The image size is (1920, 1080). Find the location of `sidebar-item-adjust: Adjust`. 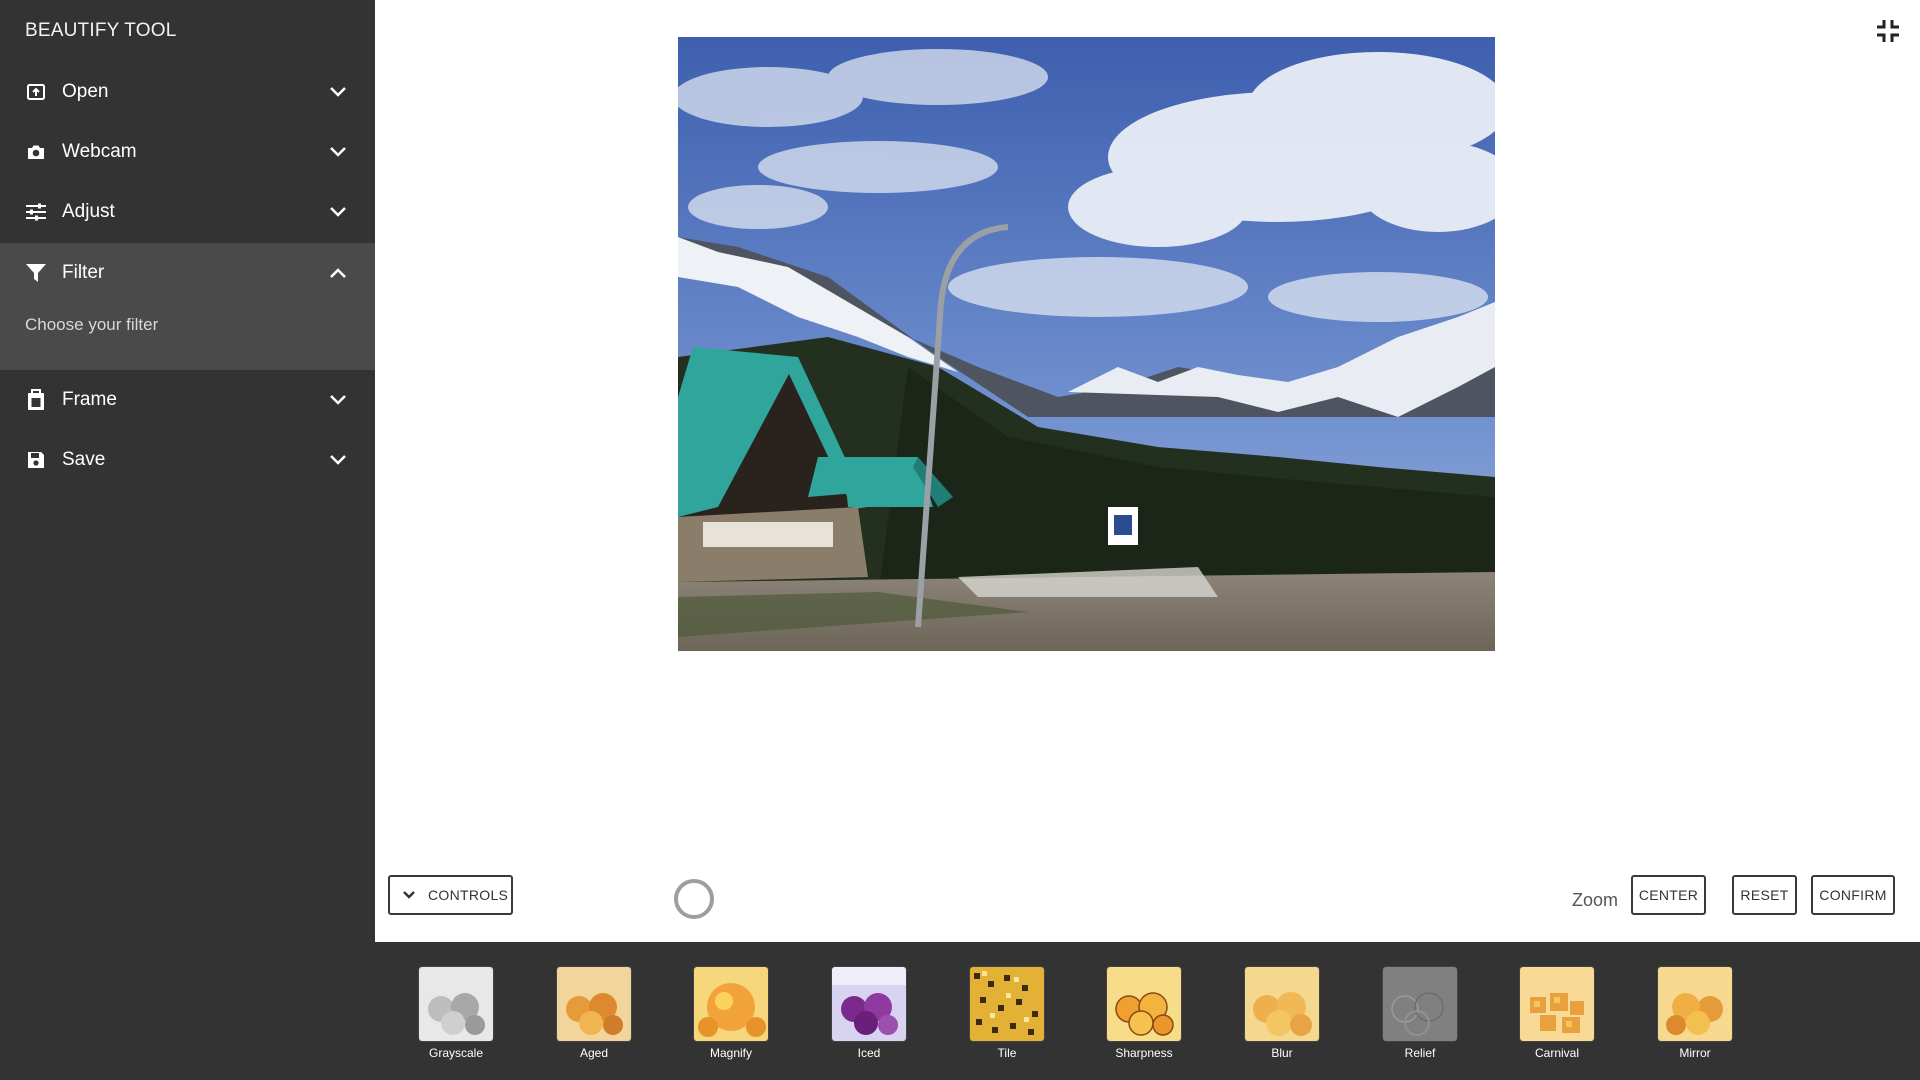

sidebar-item-adjust: Adjust is located at coordinates (187, 212).